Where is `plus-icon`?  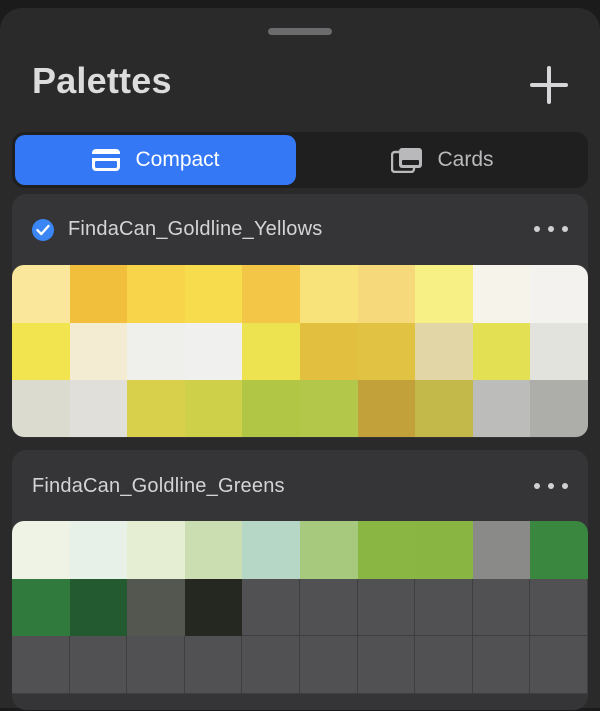 plus-icon is located at coordinates (549, 85).